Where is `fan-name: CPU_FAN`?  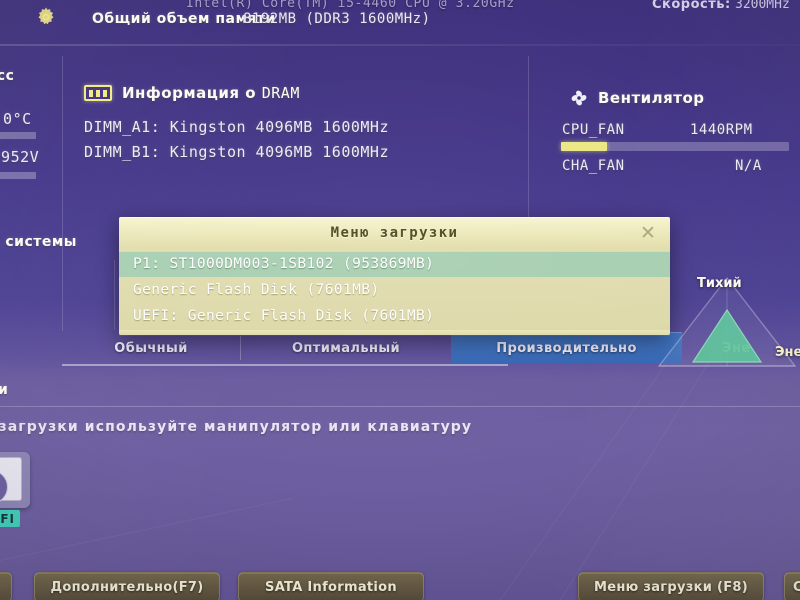 fan-name: CPU_FAN is located at coordinates (593, 130).